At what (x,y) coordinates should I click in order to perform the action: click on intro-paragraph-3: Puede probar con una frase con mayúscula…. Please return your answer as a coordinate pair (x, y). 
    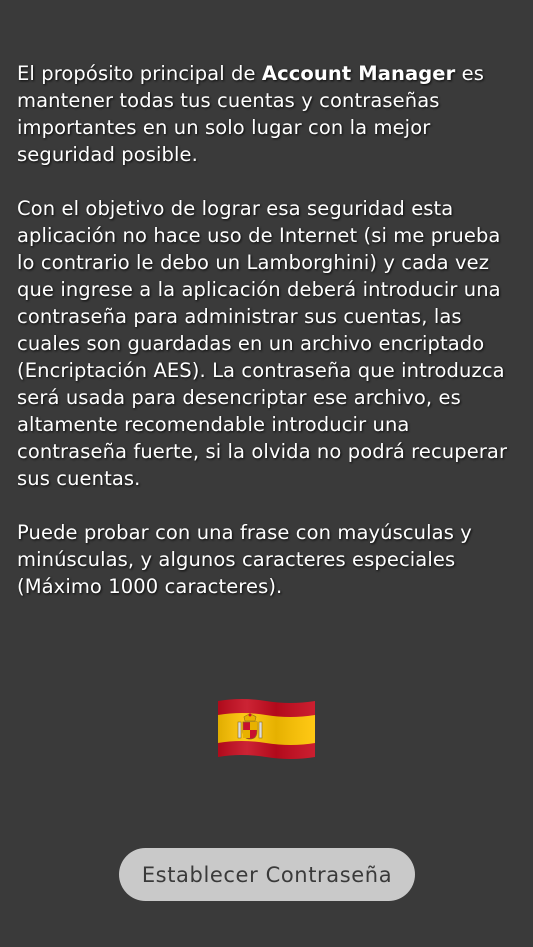
    Looking at the image, I should click on (244, 559).